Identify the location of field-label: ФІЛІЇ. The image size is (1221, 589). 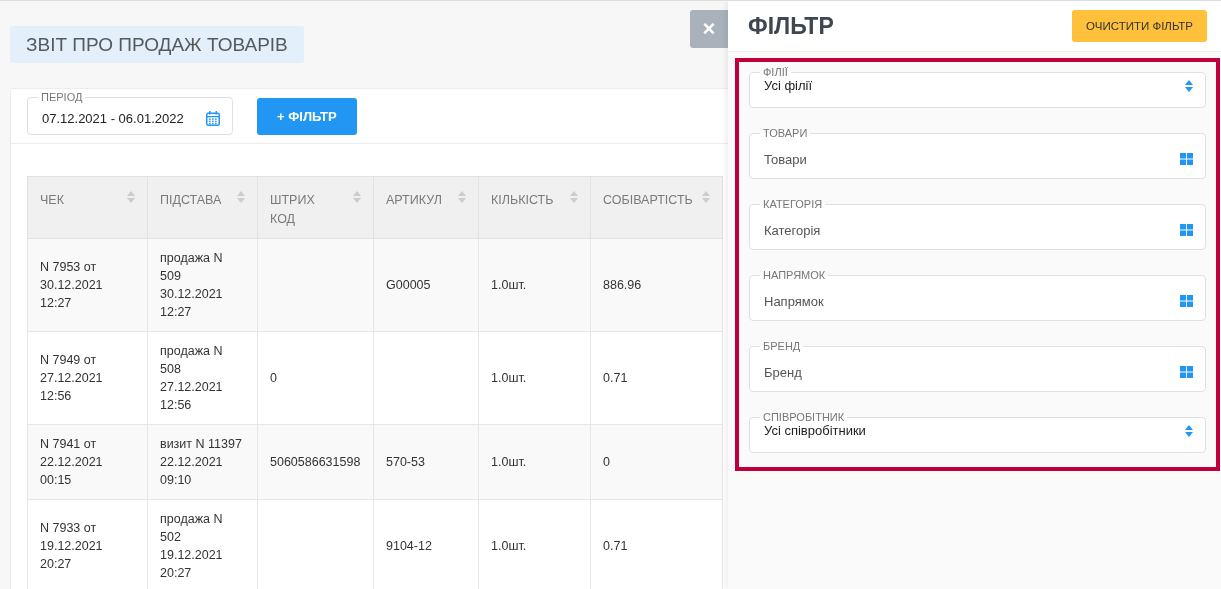
(775, 72).